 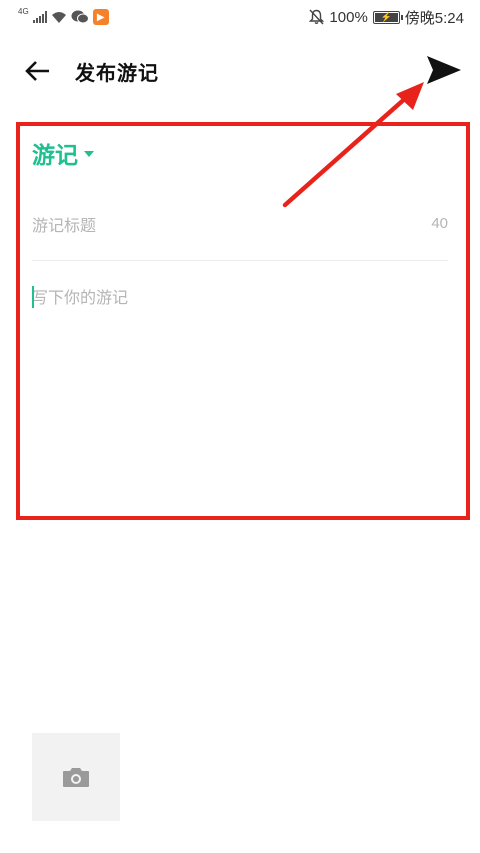 What do you see at coordinates (58, 17) in the screenshot?
I see `wifi-icon` at bounding box center [58, 17].